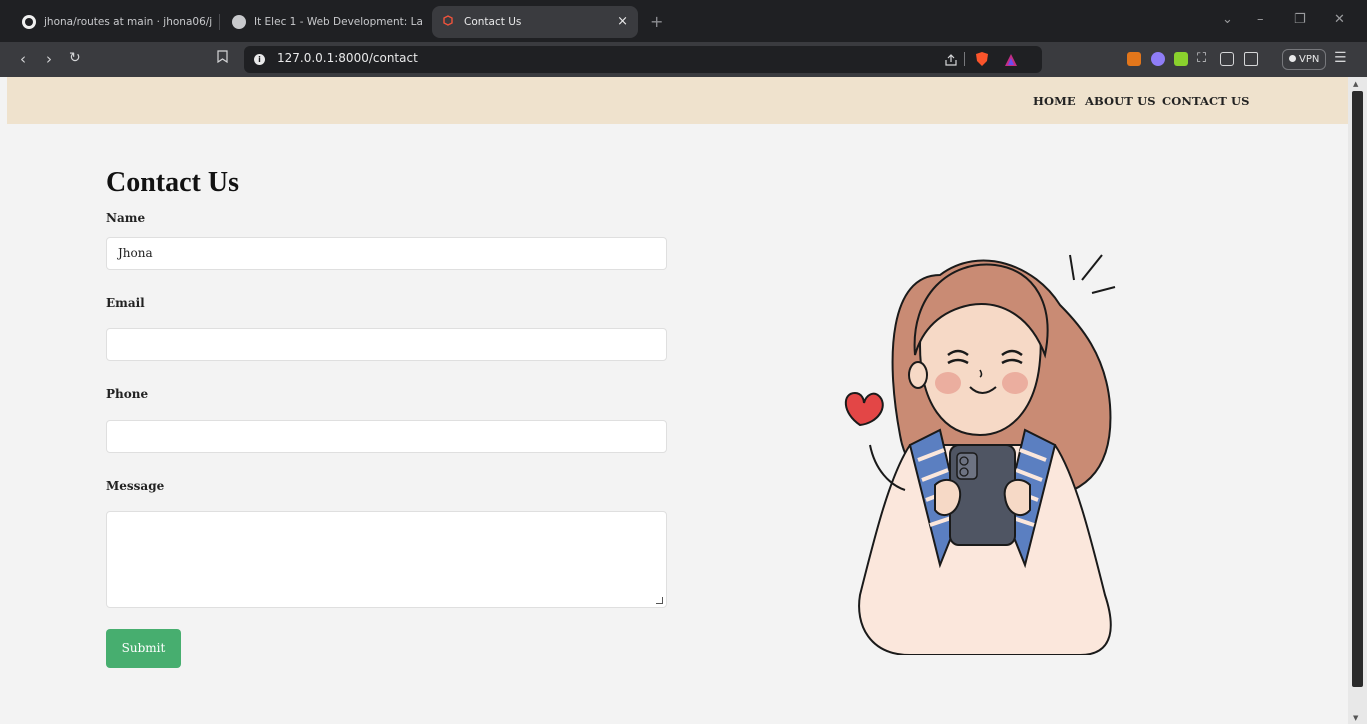 This screenshot has height=724, width=1367. I want to click on laravel-icon, so click(449, 22).